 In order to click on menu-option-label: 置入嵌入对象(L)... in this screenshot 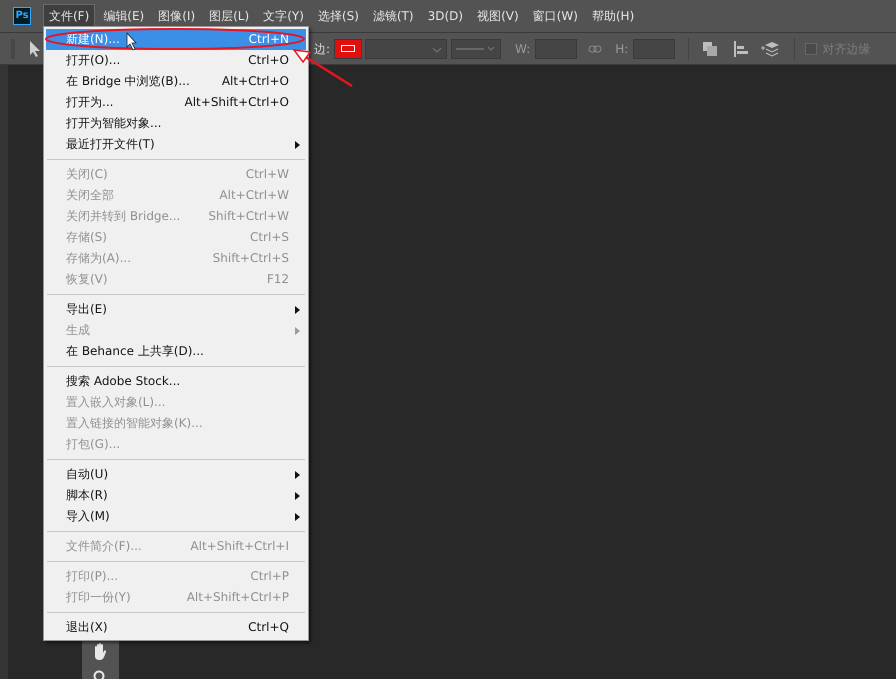, I will do `click(116, 402)`.